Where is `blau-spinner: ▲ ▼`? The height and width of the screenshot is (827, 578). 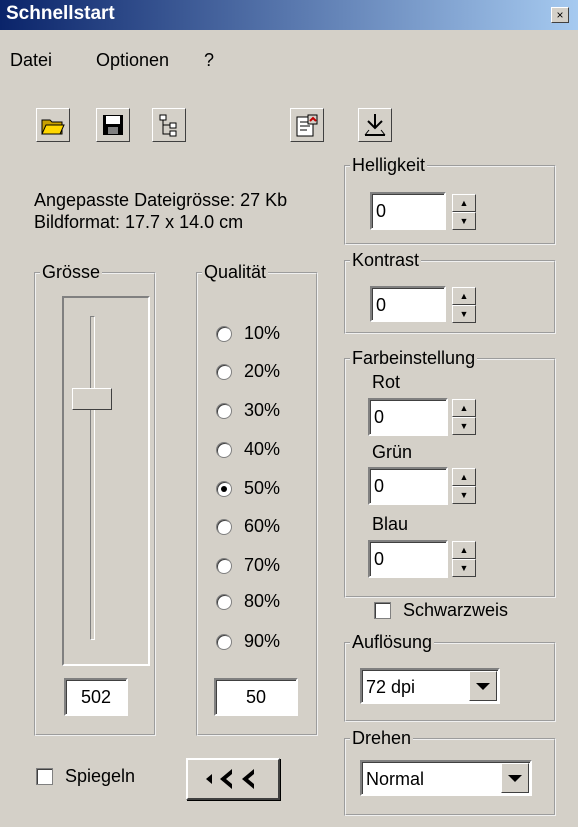 blau-spinner: ▲ ▼ is located at coordinates (464, 559).